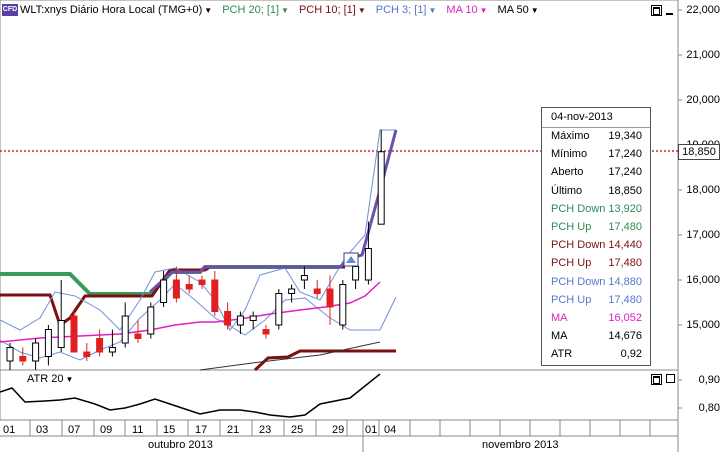  What do you see at coordinates (338, 430) in the screenshot?
I see `x-tick-label: 29` at bounding box center [338, 430].